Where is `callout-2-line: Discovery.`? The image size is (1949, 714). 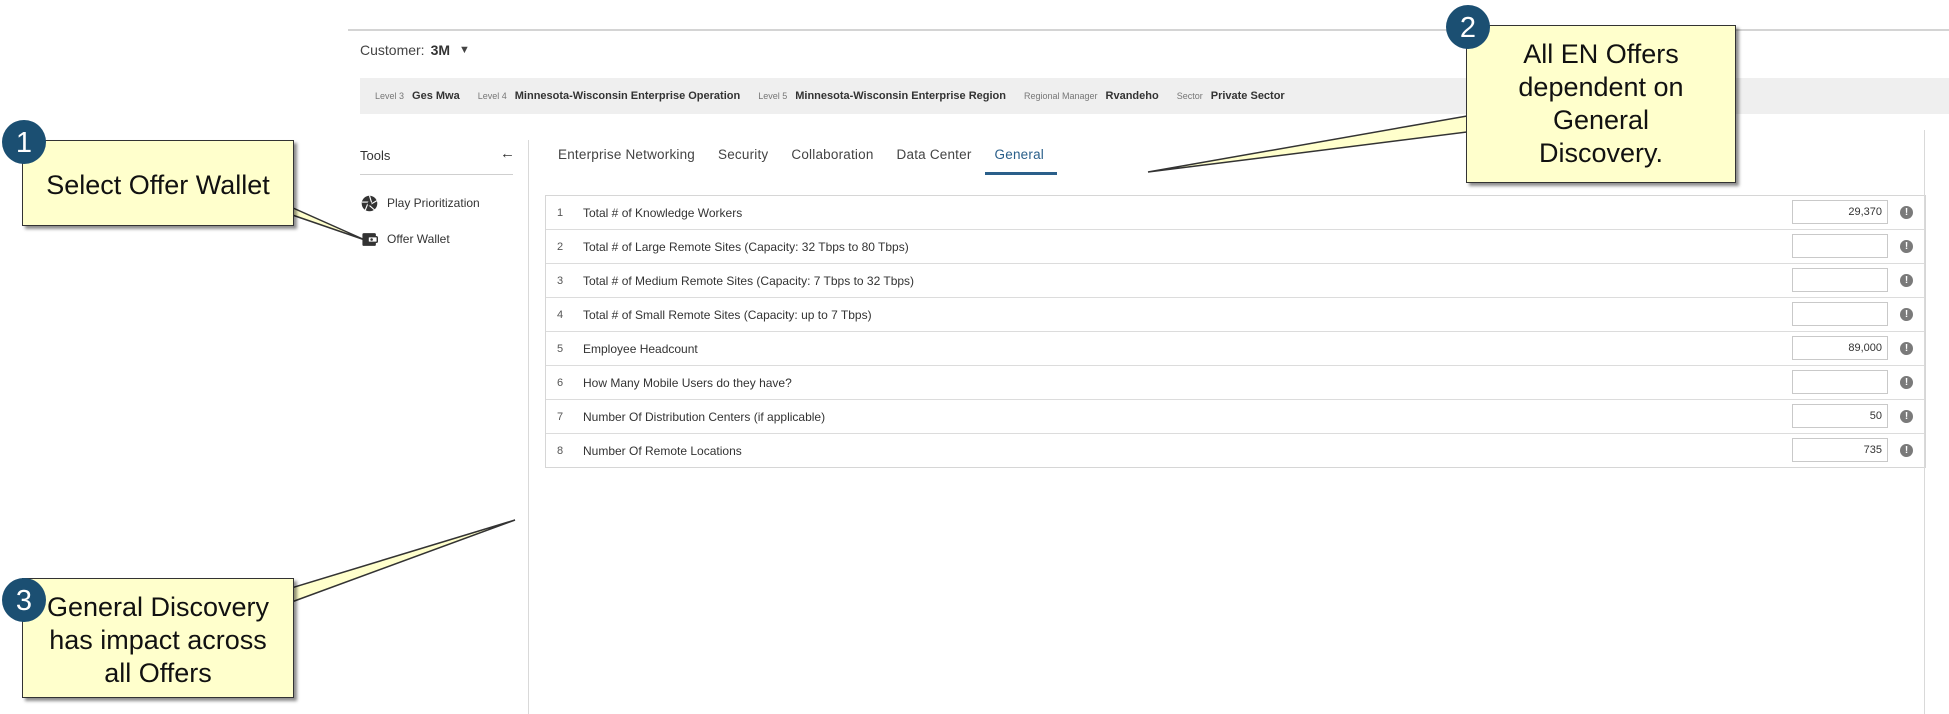
callout-2-line: Discovery. is located at coordinates (1601, 152).